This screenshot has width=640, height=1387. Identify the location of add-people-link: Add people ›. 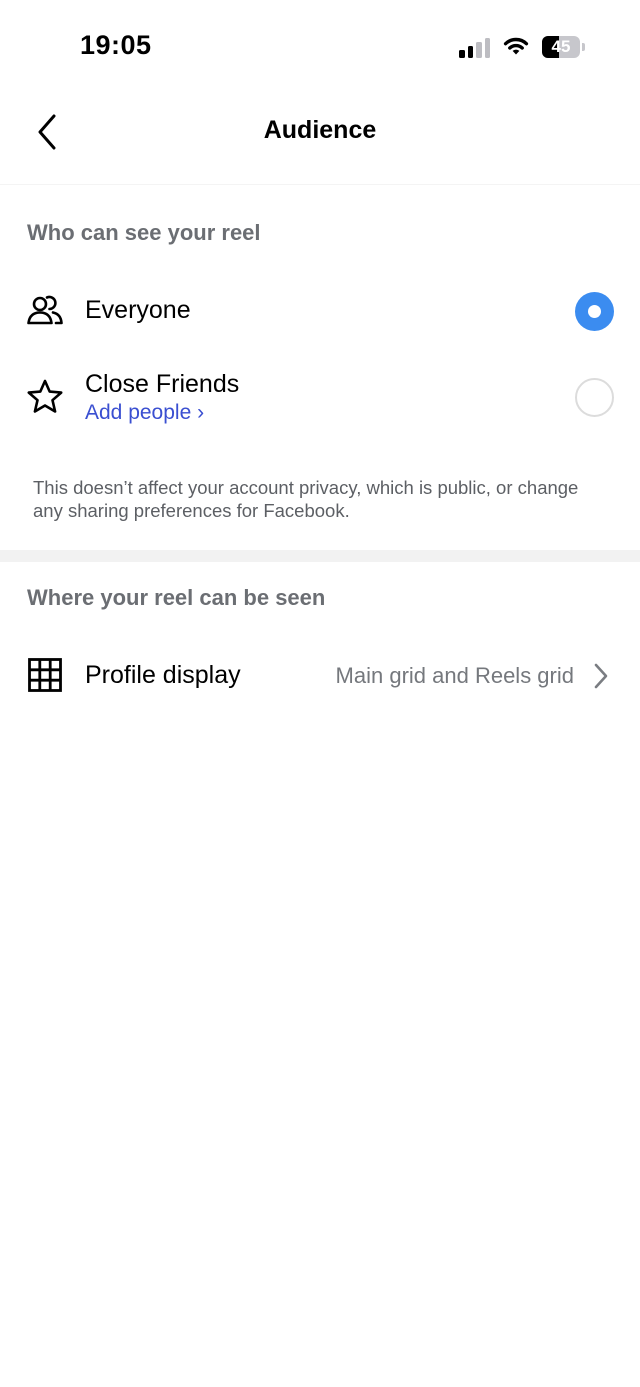
(144, 413).